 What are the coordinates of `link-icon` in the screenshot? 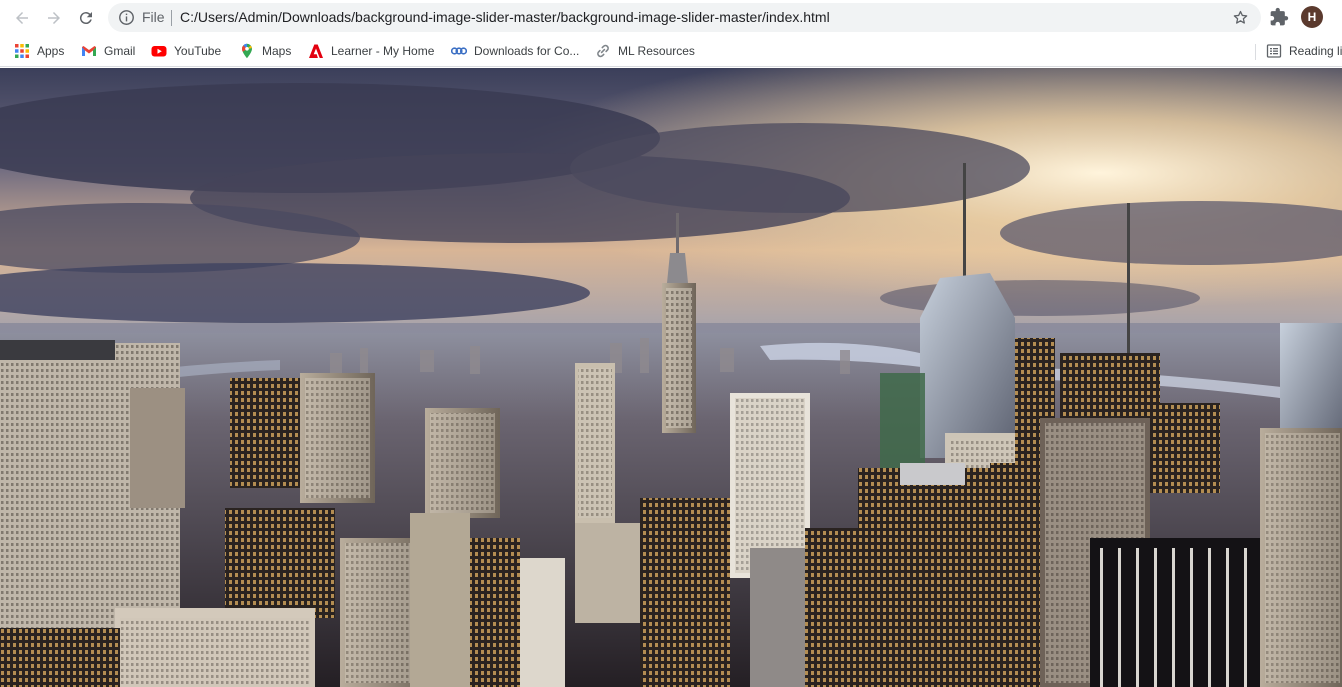 It's located at (603, 51).